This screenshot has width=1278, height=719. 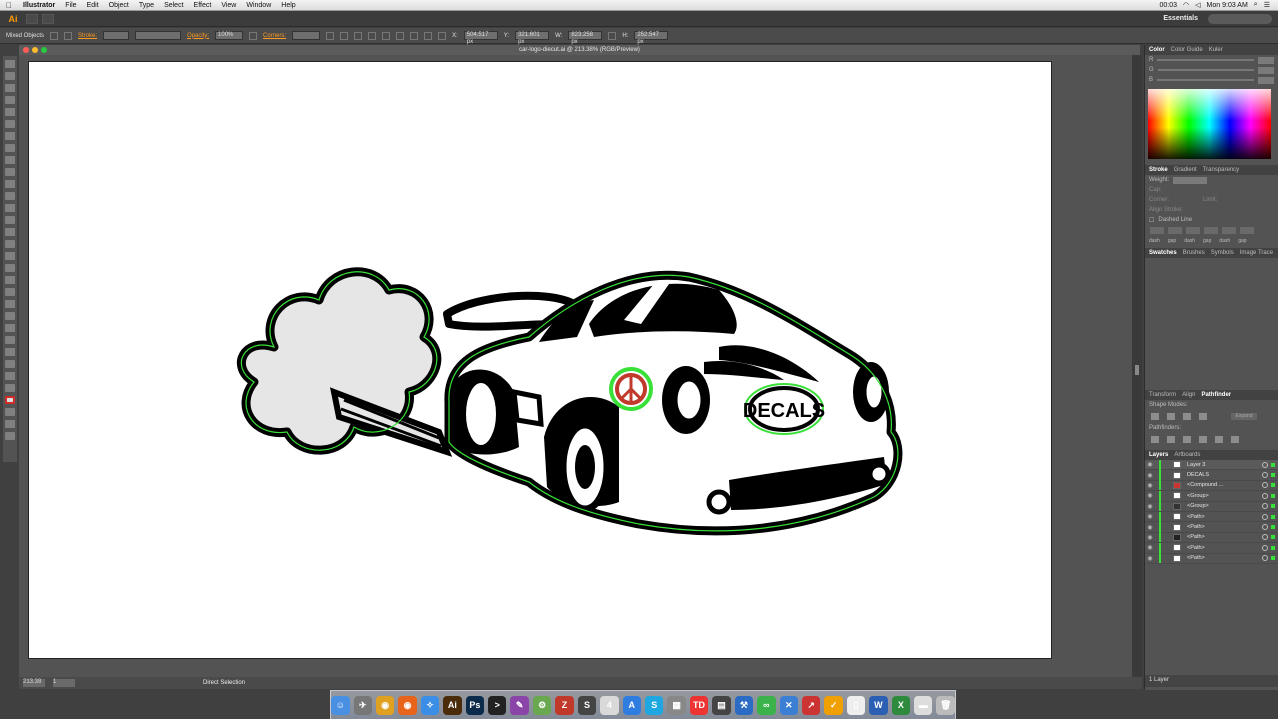 What do you see at coordinates (400, 35) in the screenshot?
I see `align-middle-icon` at bounding box center [400, 35].